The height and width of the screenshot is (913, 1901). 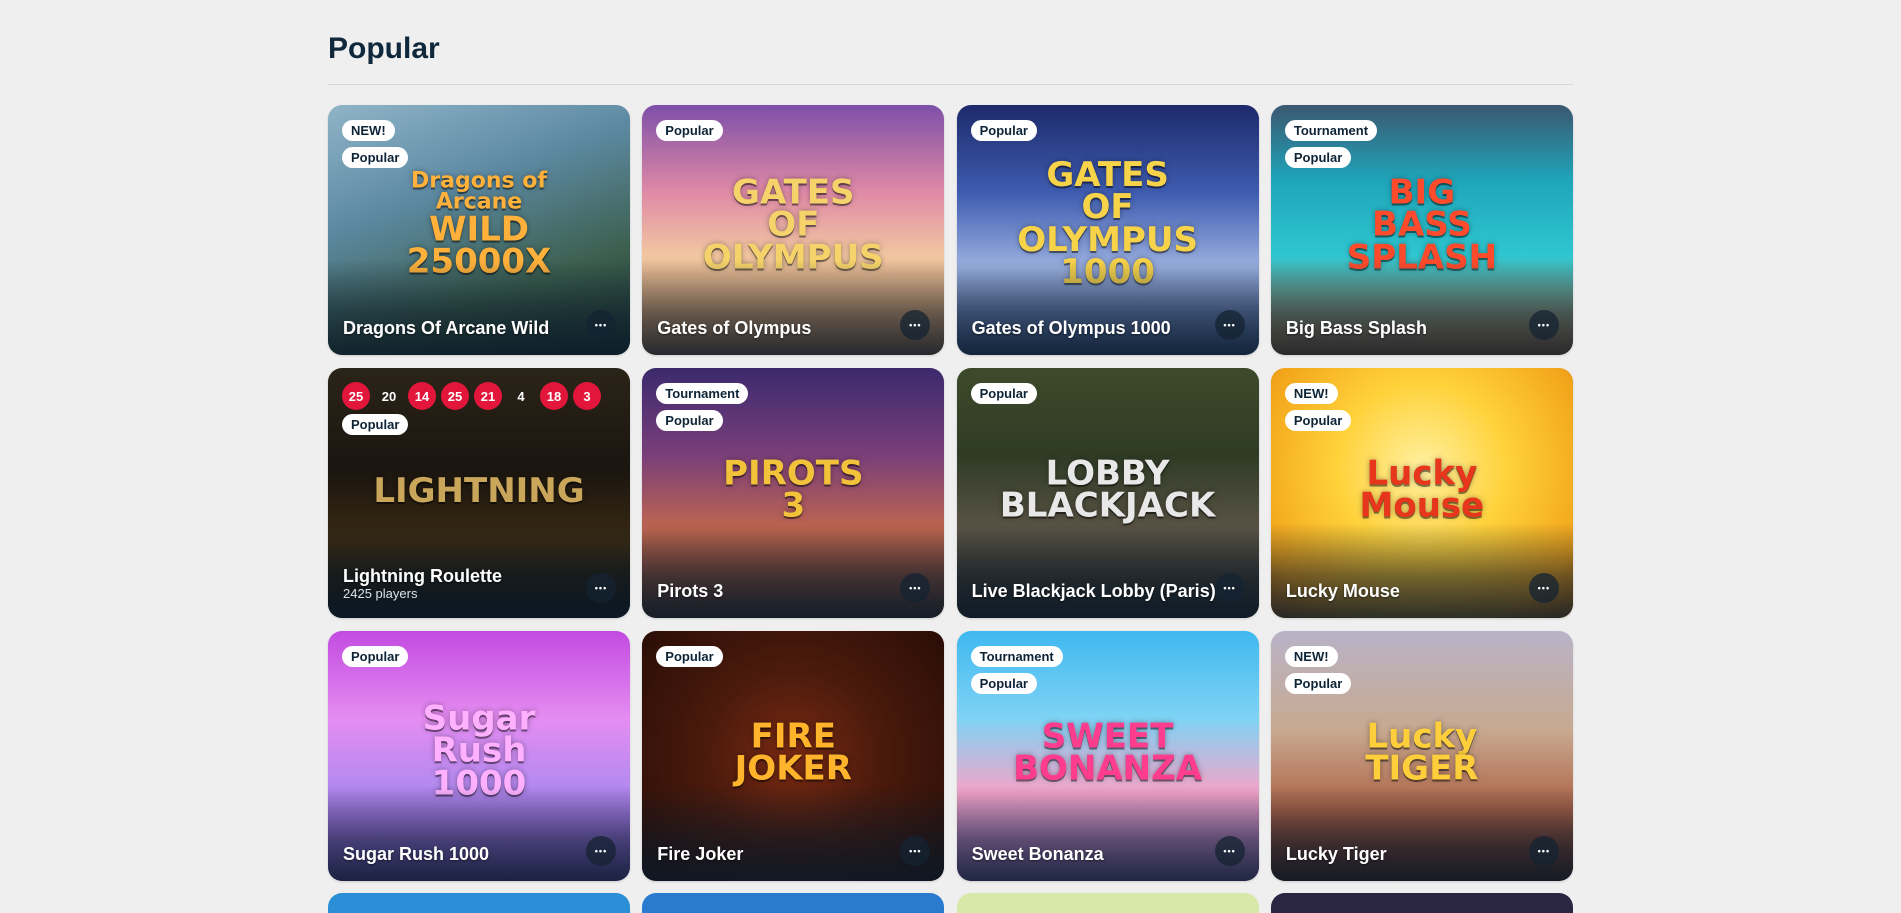 What do you see at coordinates (1318, 407) in the screenshot?
I see `badge-list: NEW! Popular` at bounding box center [1318, 407].